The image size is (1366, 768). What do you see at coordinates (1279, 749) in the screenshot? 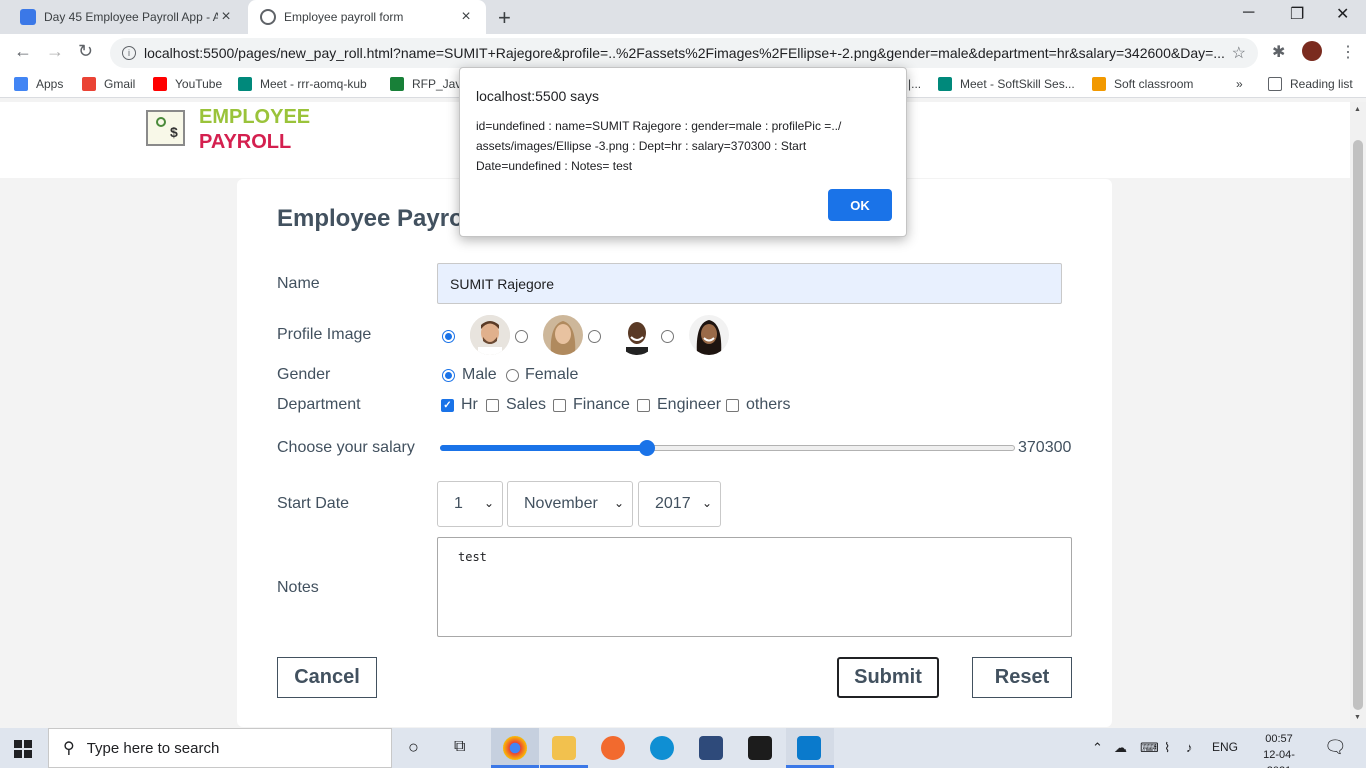
I see `taskbar-clock: 00:57 12-04-2021` at bounding box center [1279, 749].